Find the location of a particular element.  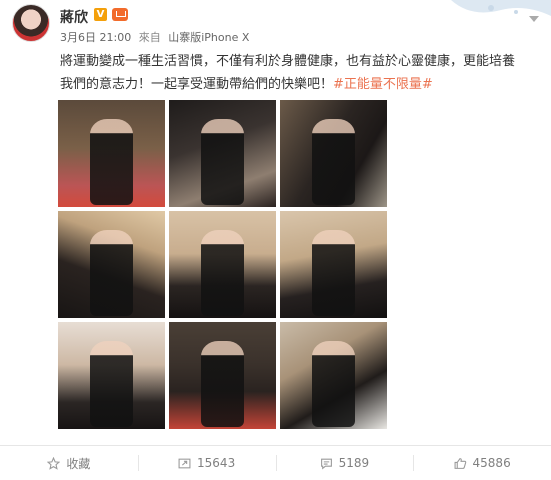

comment-icon is located at coordinates (326, 464).